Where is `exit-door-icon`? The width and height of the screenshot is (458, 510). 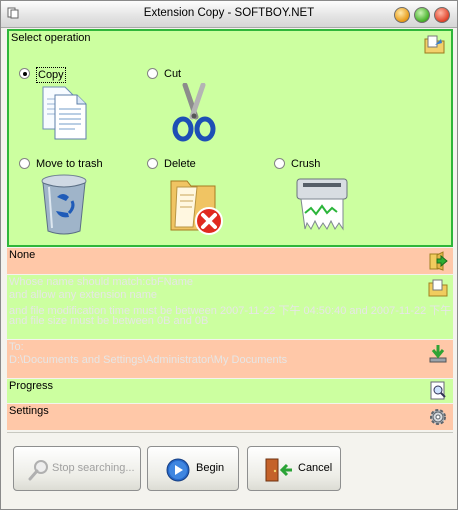
exit-door-icon is located at coordinates (278, 470).